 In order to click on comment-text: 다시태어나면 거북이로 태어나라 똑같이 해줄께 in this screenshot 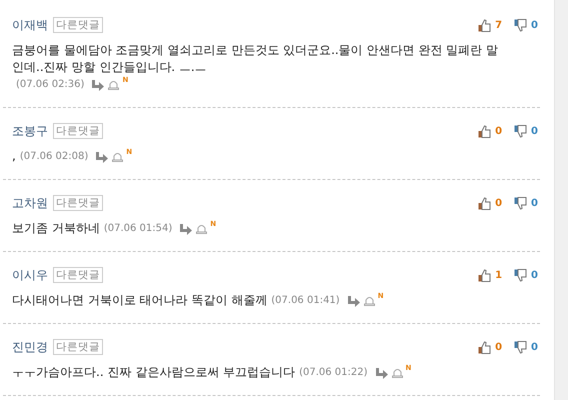, I will do `click(140, 300)`.